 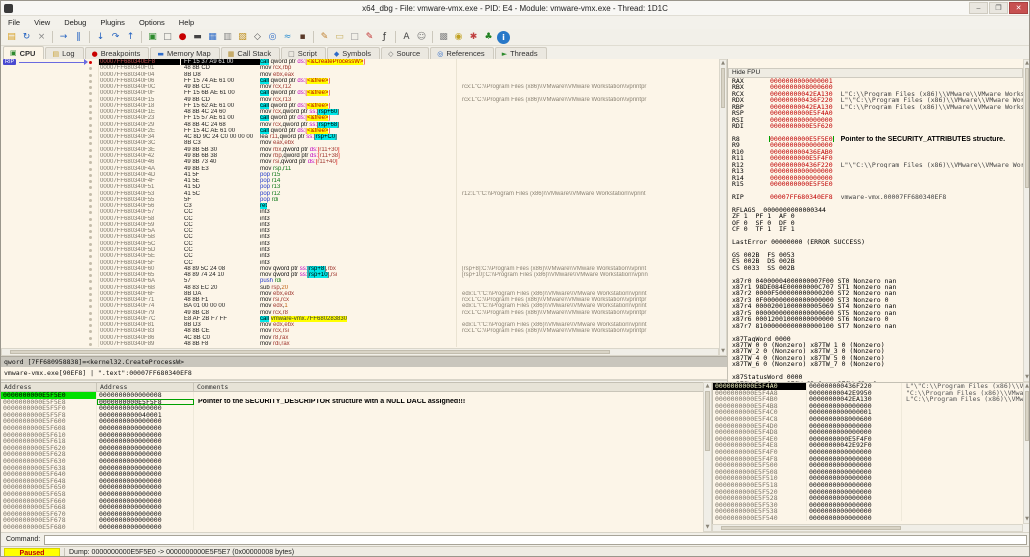 I want to click on disassembly-vscrollbar: ▲ ▼, so click(x=723, y=207).